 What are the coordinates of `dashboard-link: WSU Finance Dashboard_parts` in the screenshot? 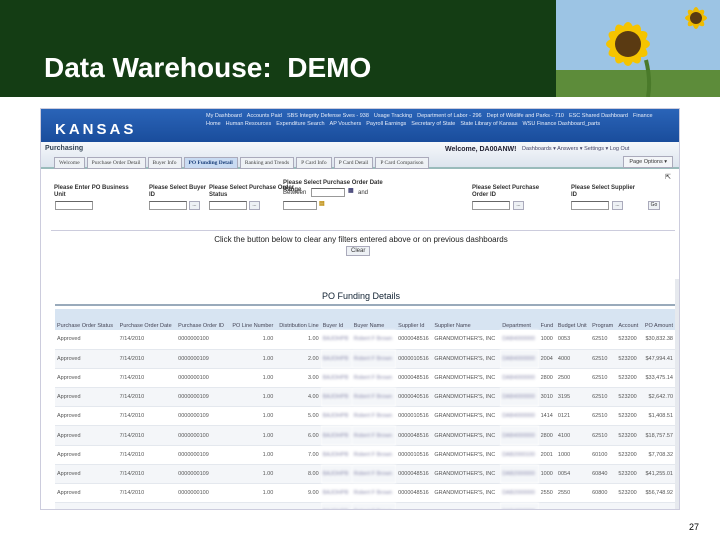 It's located at (561, 124).